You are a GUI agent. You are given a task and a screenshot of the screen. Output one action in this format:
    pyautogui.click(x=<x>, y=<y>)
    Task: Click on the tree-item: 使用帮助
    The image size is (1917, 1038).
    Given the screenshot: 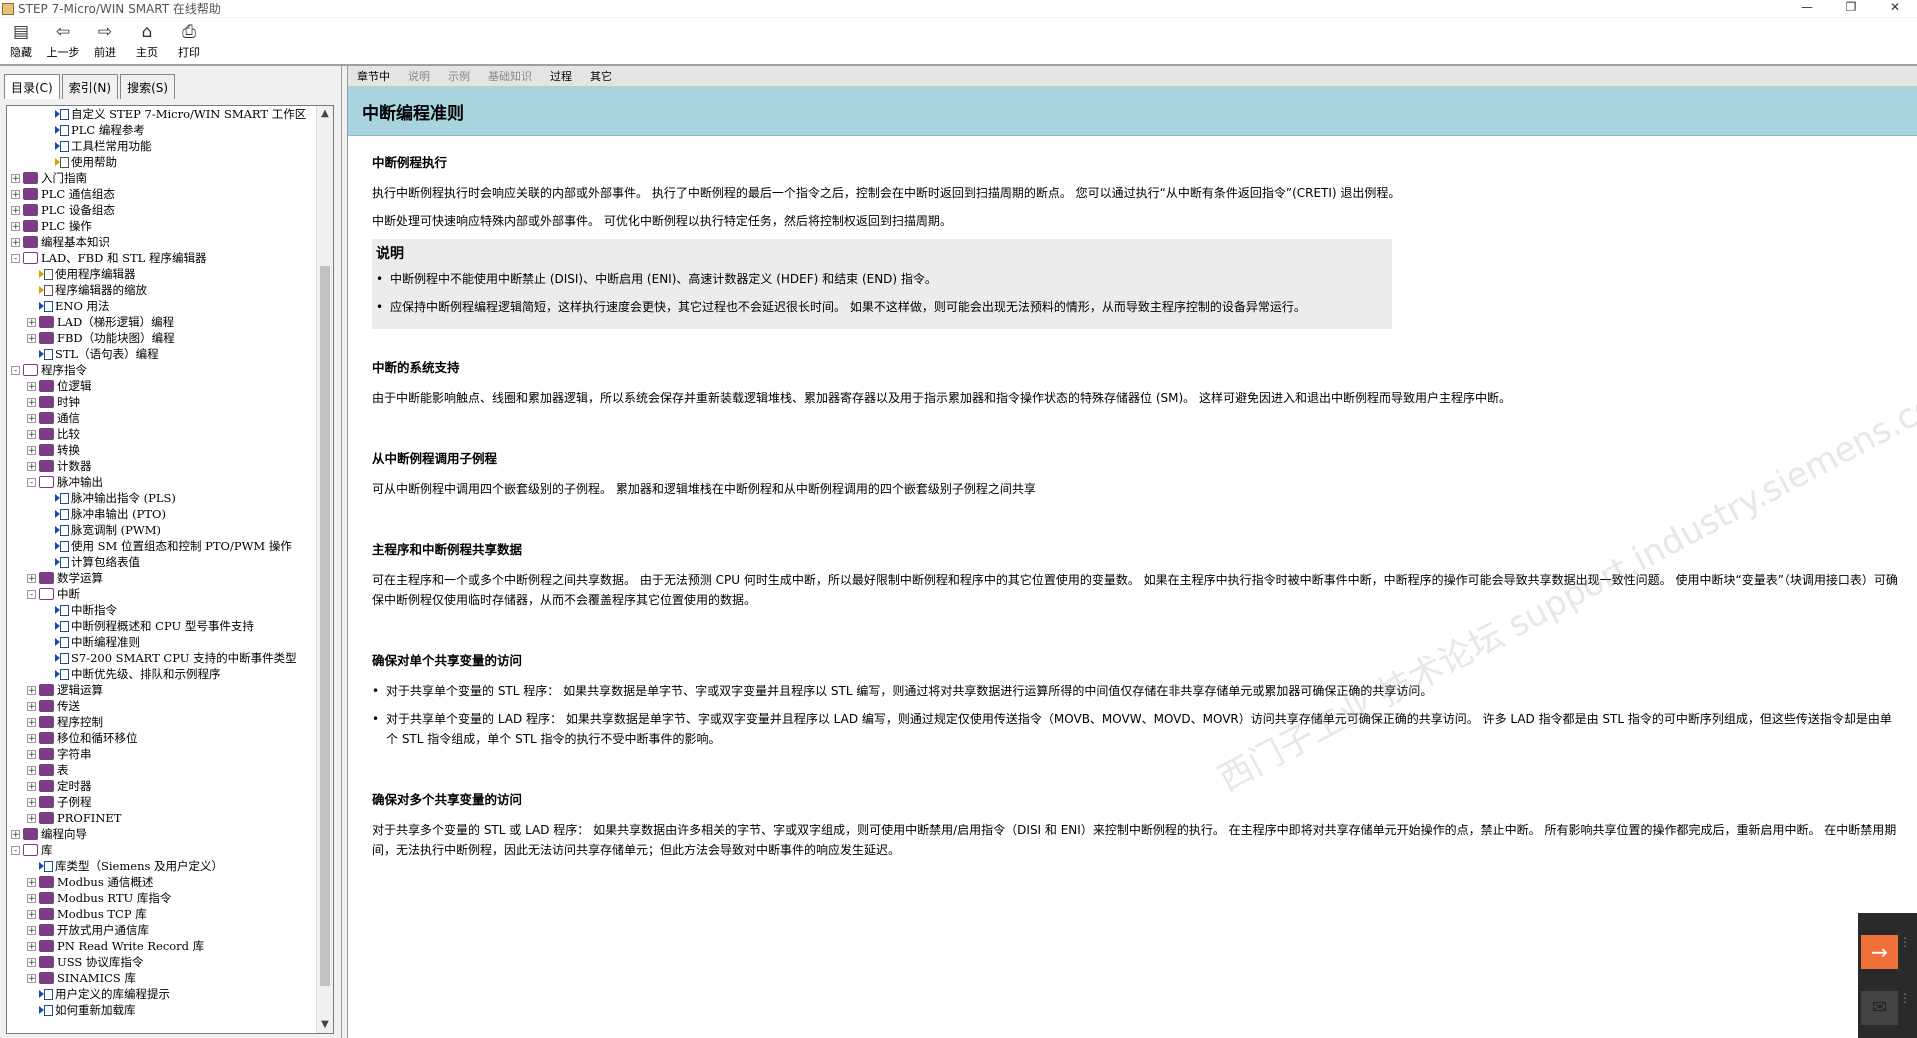 What is the action you would take?
    pyautogui.click(x=162, y=162)
    